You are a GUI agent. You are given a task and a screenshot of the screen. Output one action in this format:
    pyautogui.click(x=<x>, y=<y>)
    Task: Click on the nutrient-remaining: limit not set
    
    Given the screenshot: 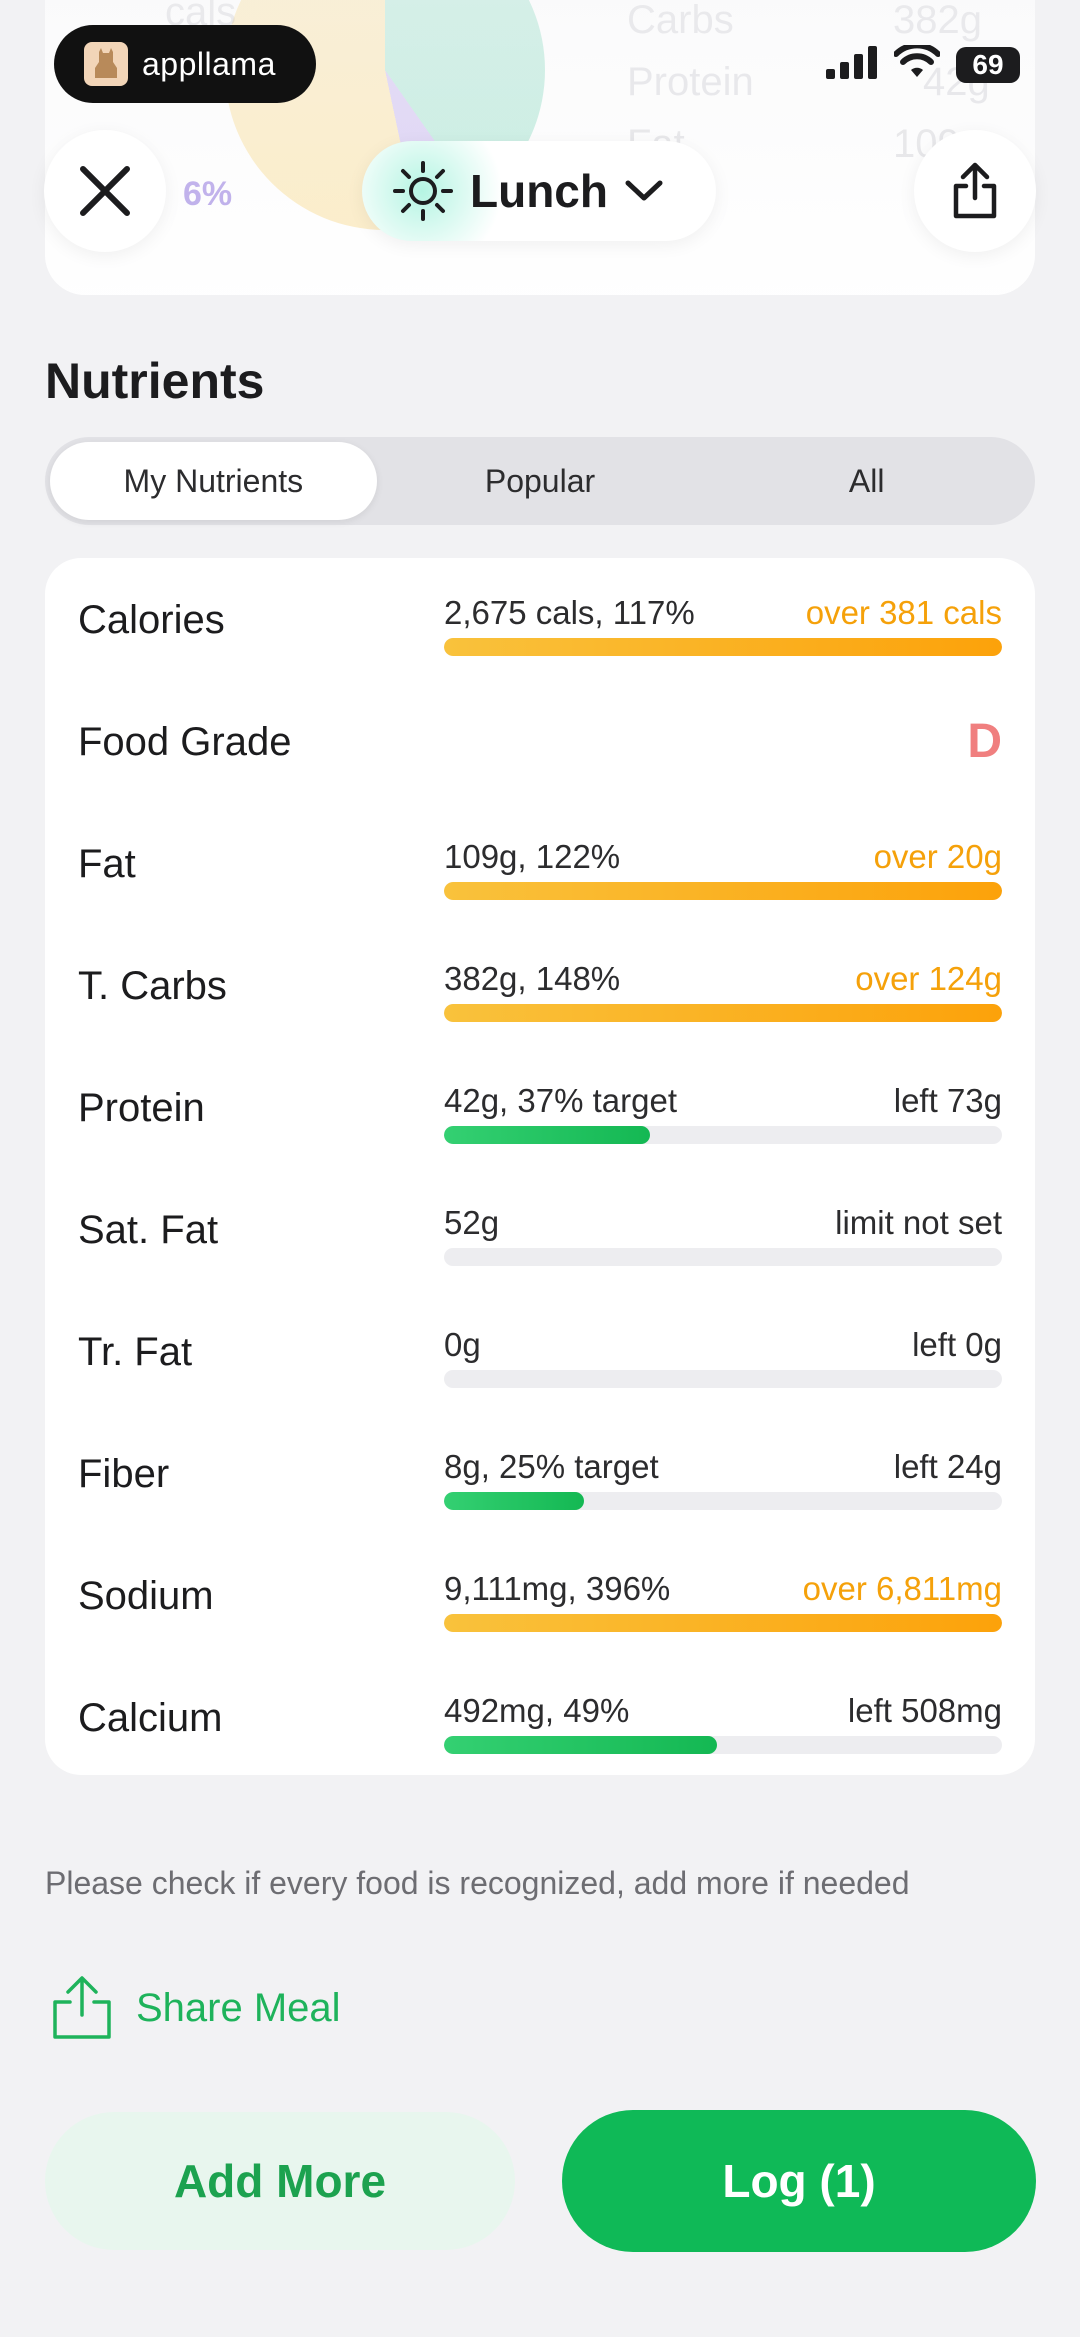 What is the action you would take?
    pyautogui.click(x=918, y=1222)
    